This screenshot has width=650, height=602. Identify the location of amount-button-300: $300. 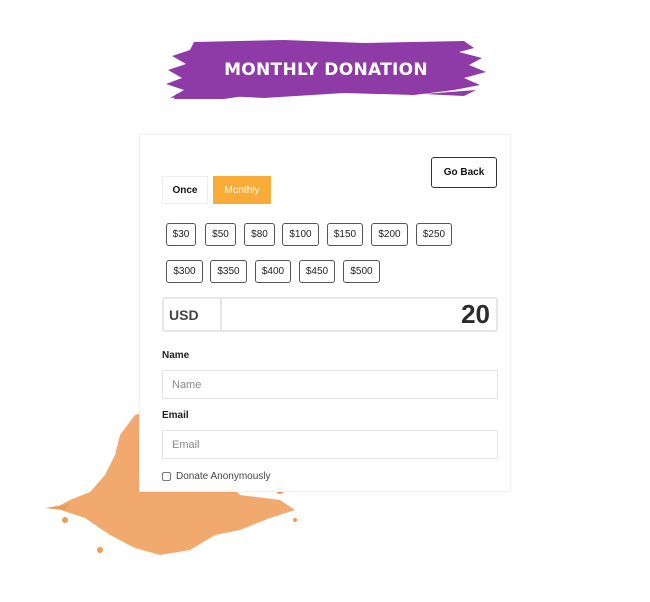
(184, 271).